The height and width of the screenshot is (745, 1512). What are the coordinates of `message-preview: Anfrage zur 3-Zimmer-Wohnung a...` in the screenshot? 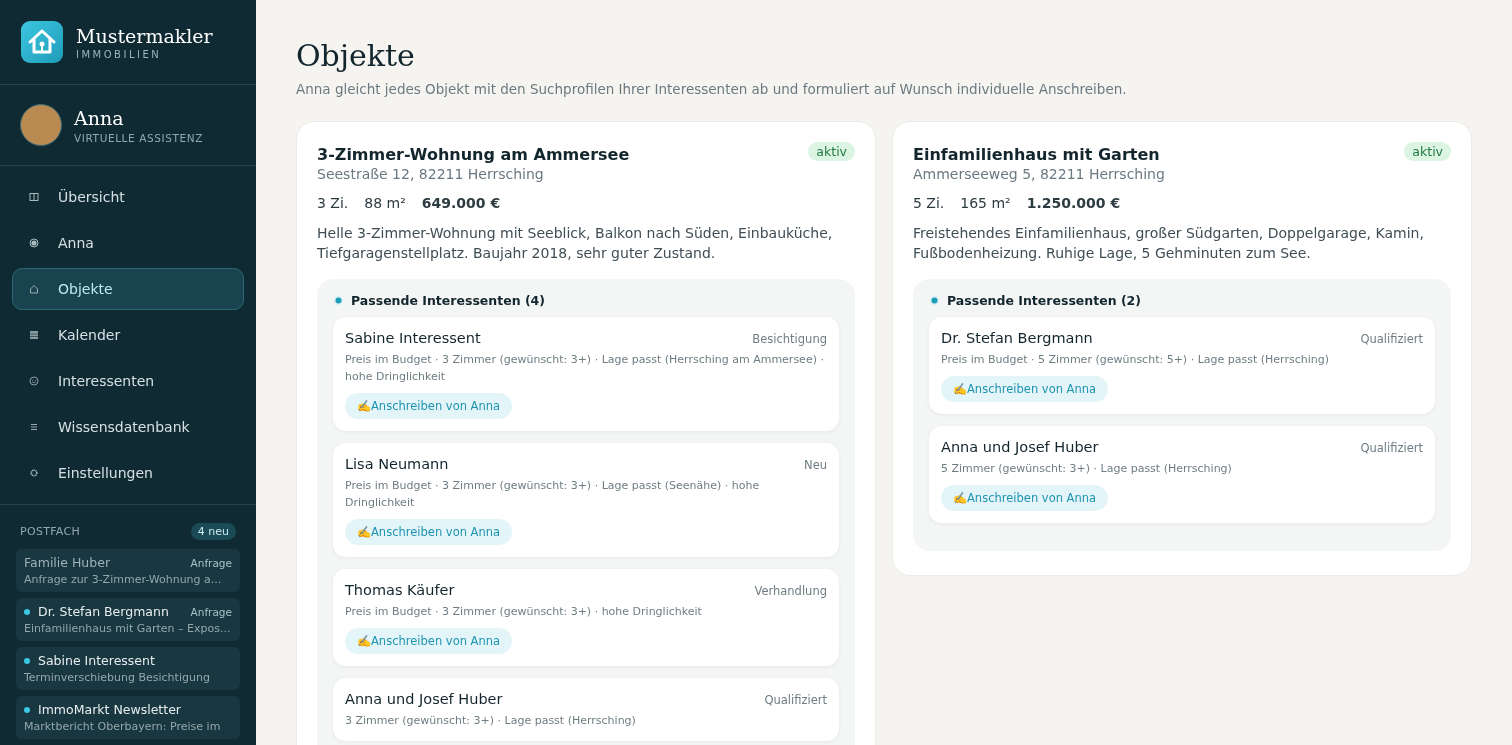 It's located at (123, 579).